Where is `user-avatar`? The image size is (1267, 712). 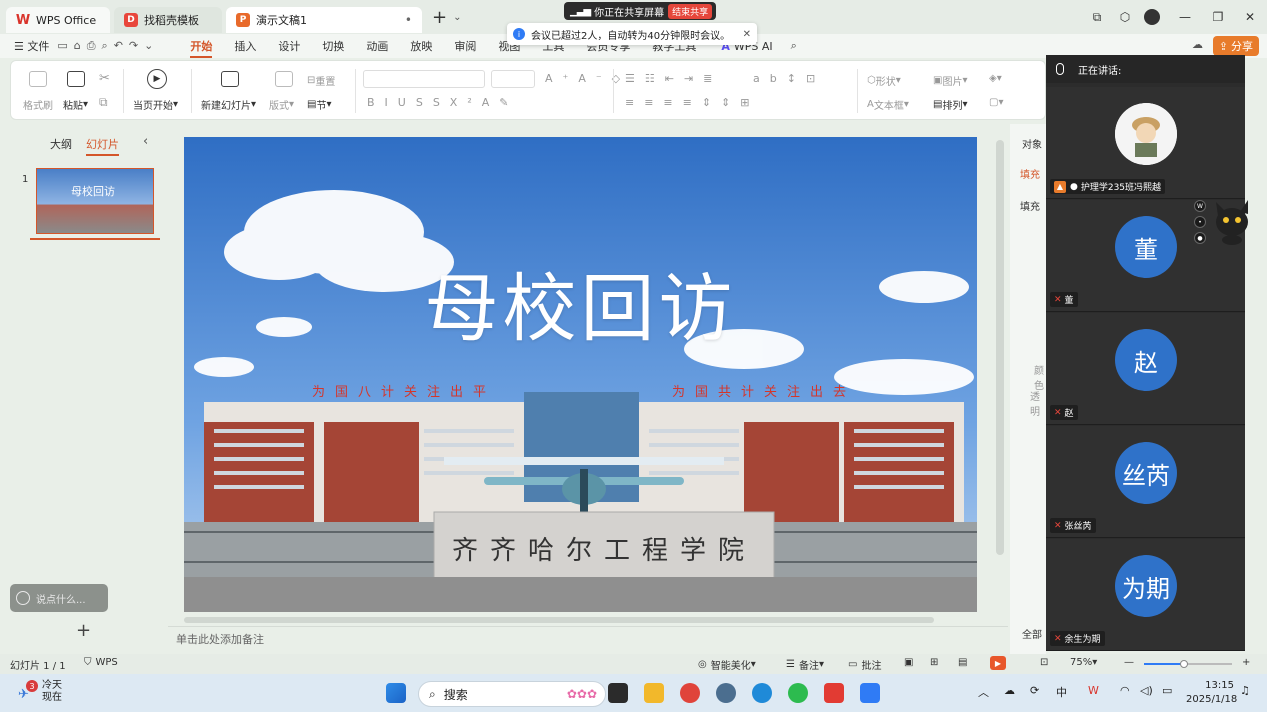 user-avatar is located at coordinates (1152, 17).